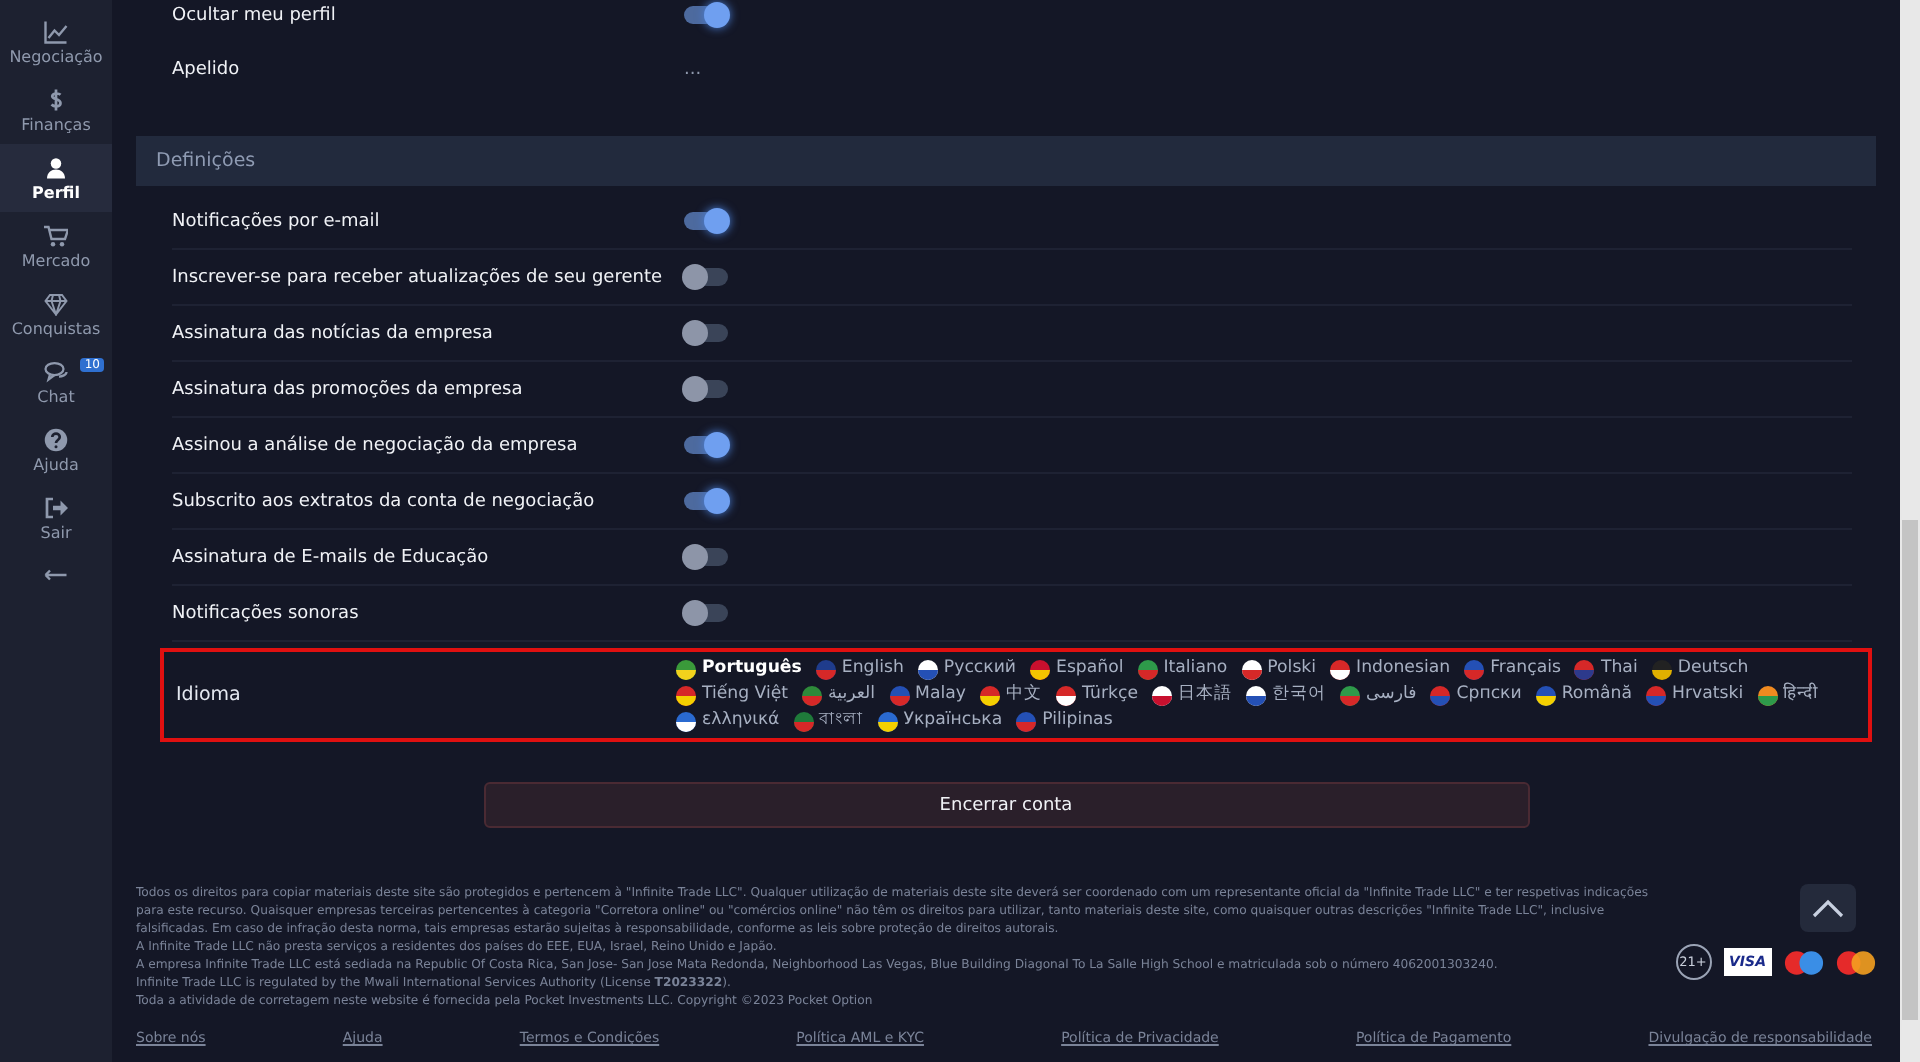 Image resolution: width=1920 pixels, height=1062 pixels. I want to click on sidebar-item: Conquistas, so click(56, 314).